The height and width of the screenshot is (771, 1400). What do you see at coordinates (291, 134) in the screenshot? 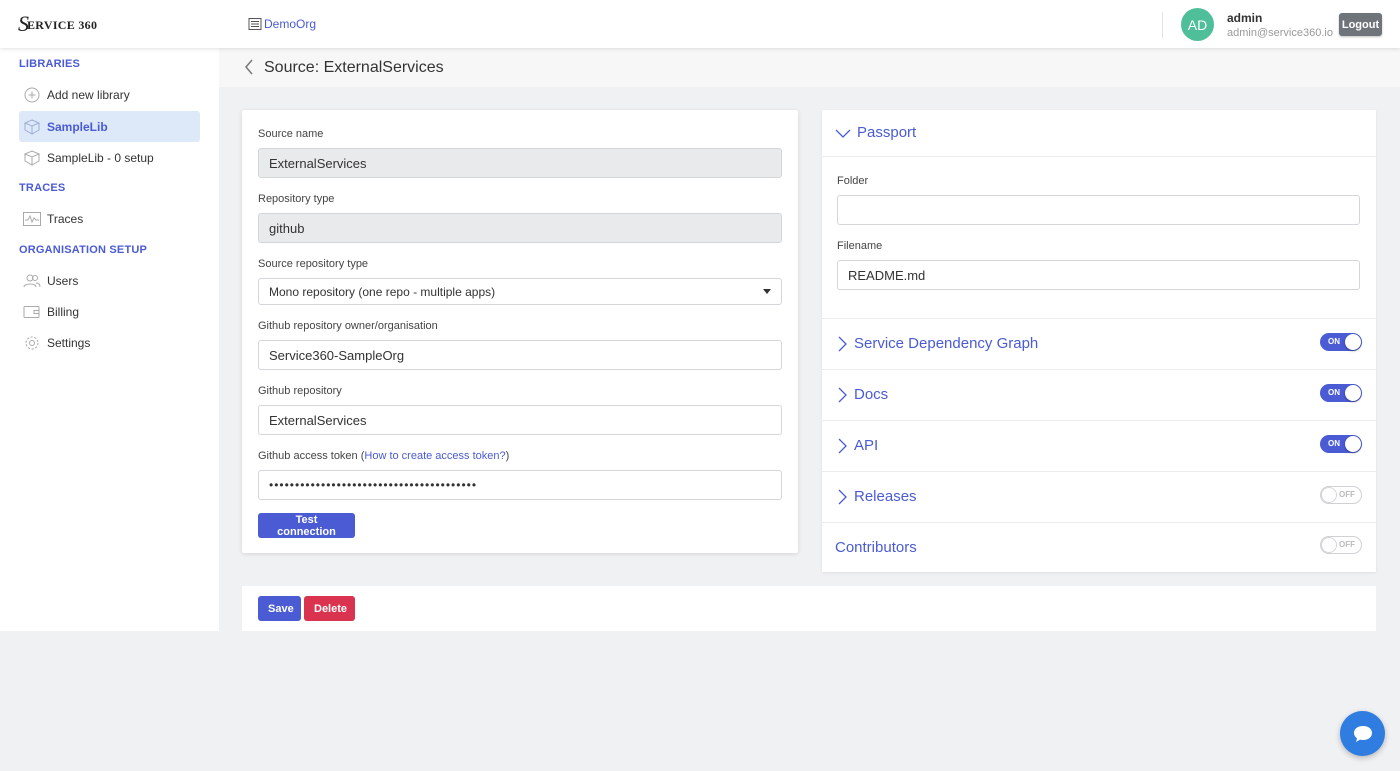
I see `source-name-label: Source name` at bounding box center [291, 134].